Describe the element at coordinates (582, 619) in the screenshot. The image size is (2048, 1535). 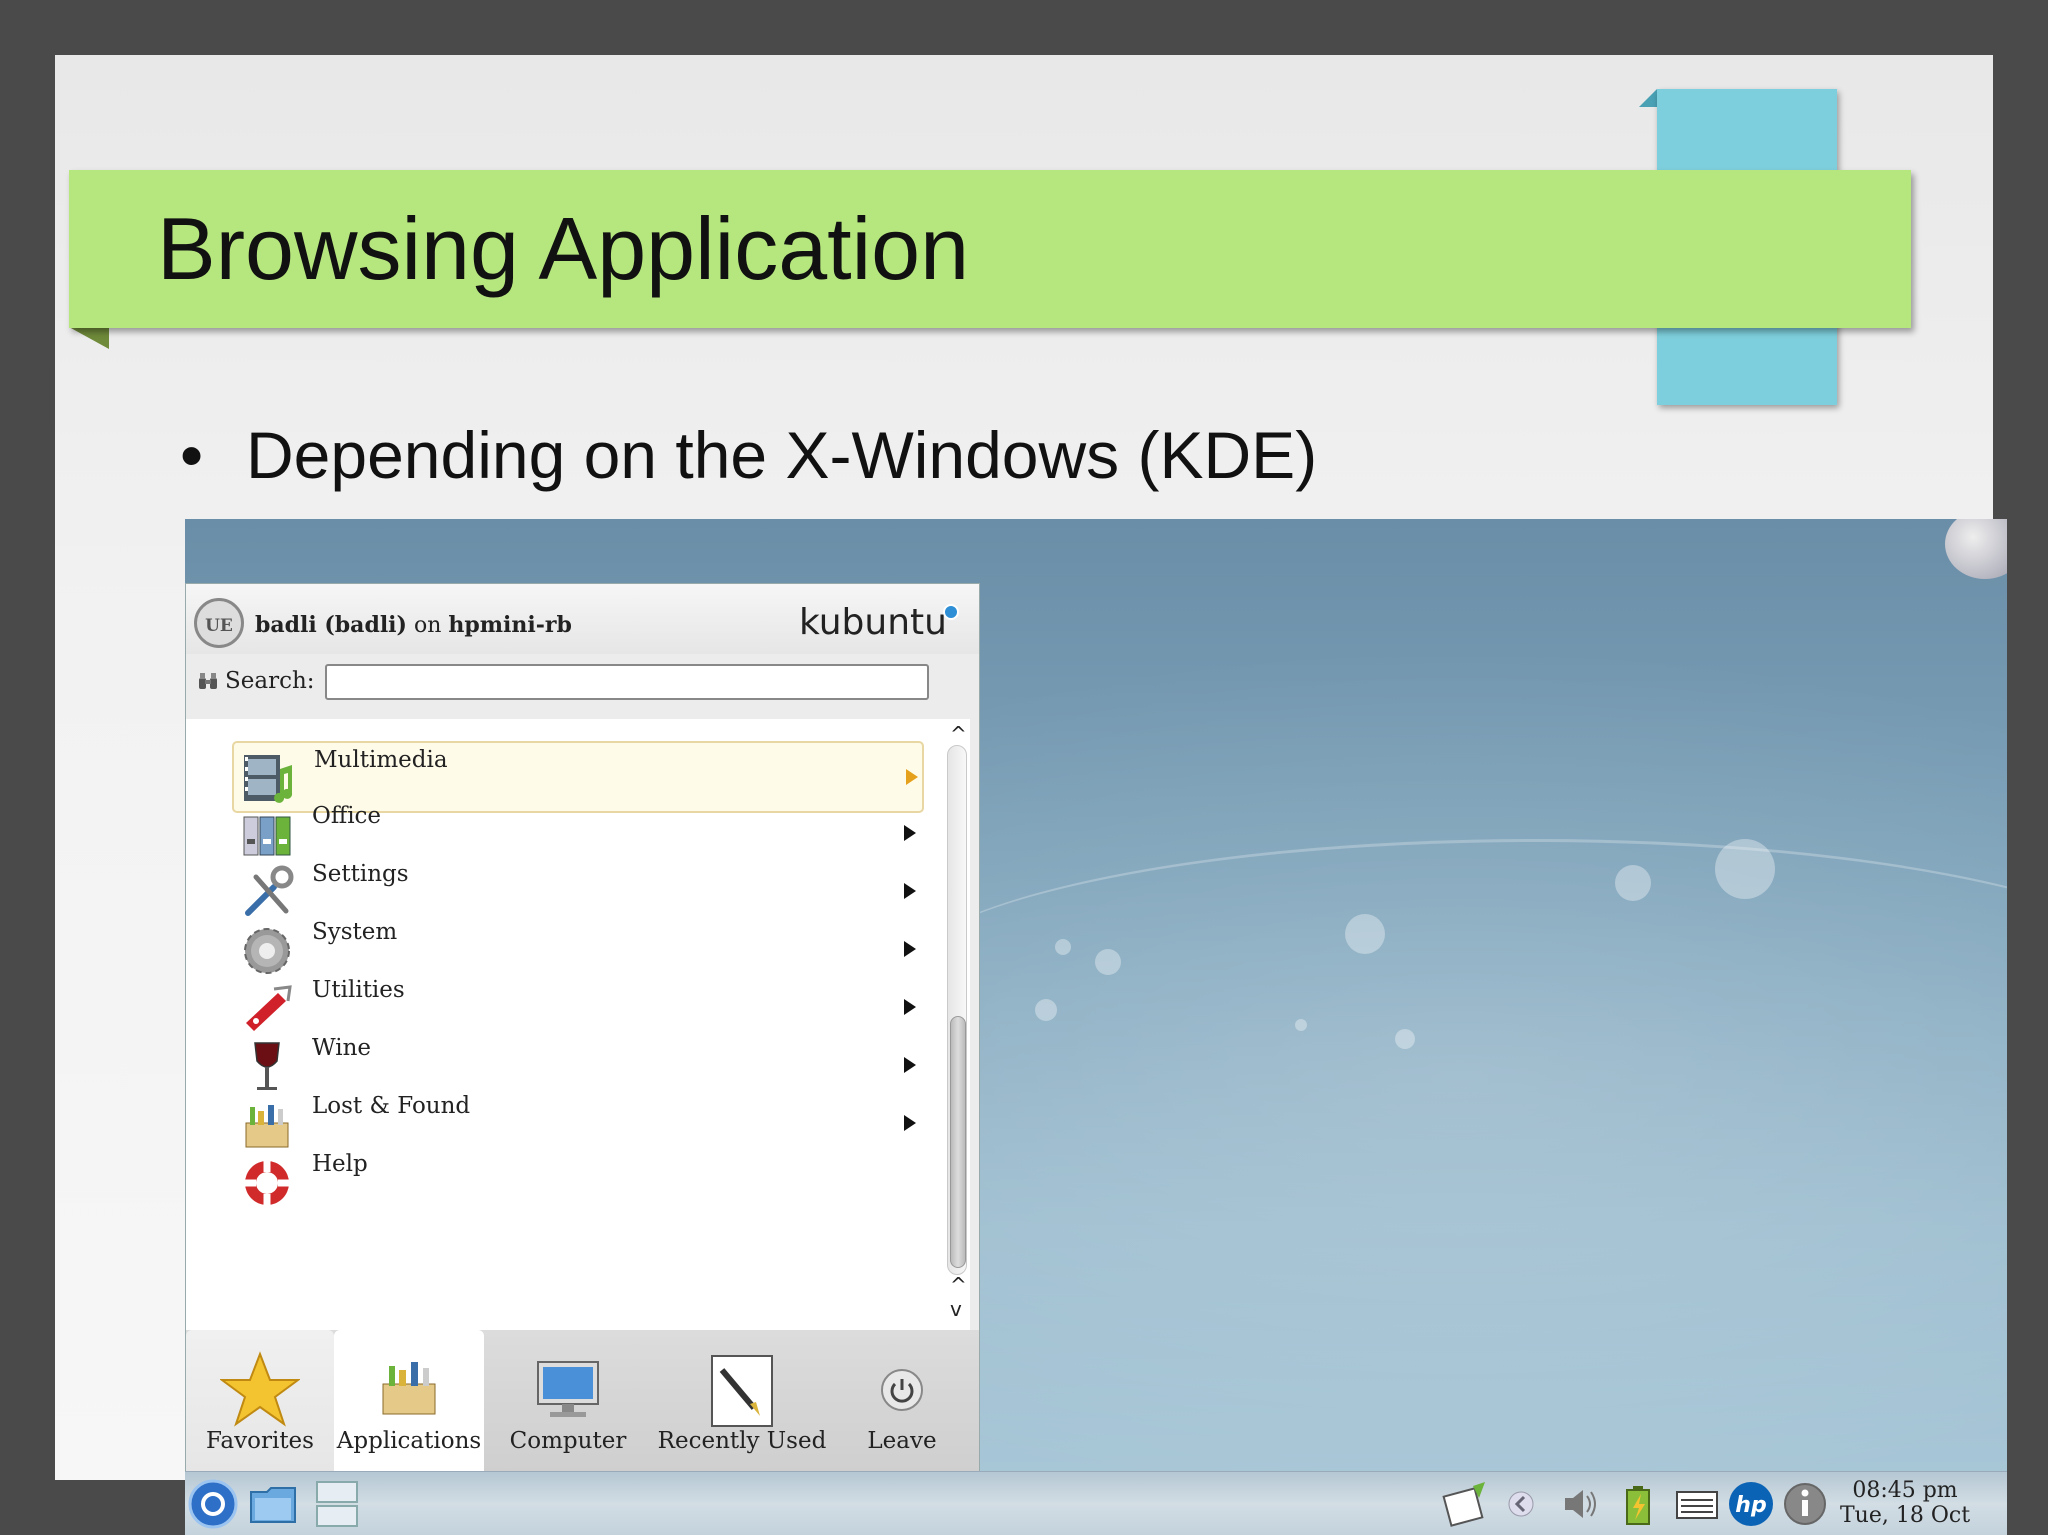
I see `kickoff-header: UE badli (badli) on hpmini-rb kubuntu` at that location.